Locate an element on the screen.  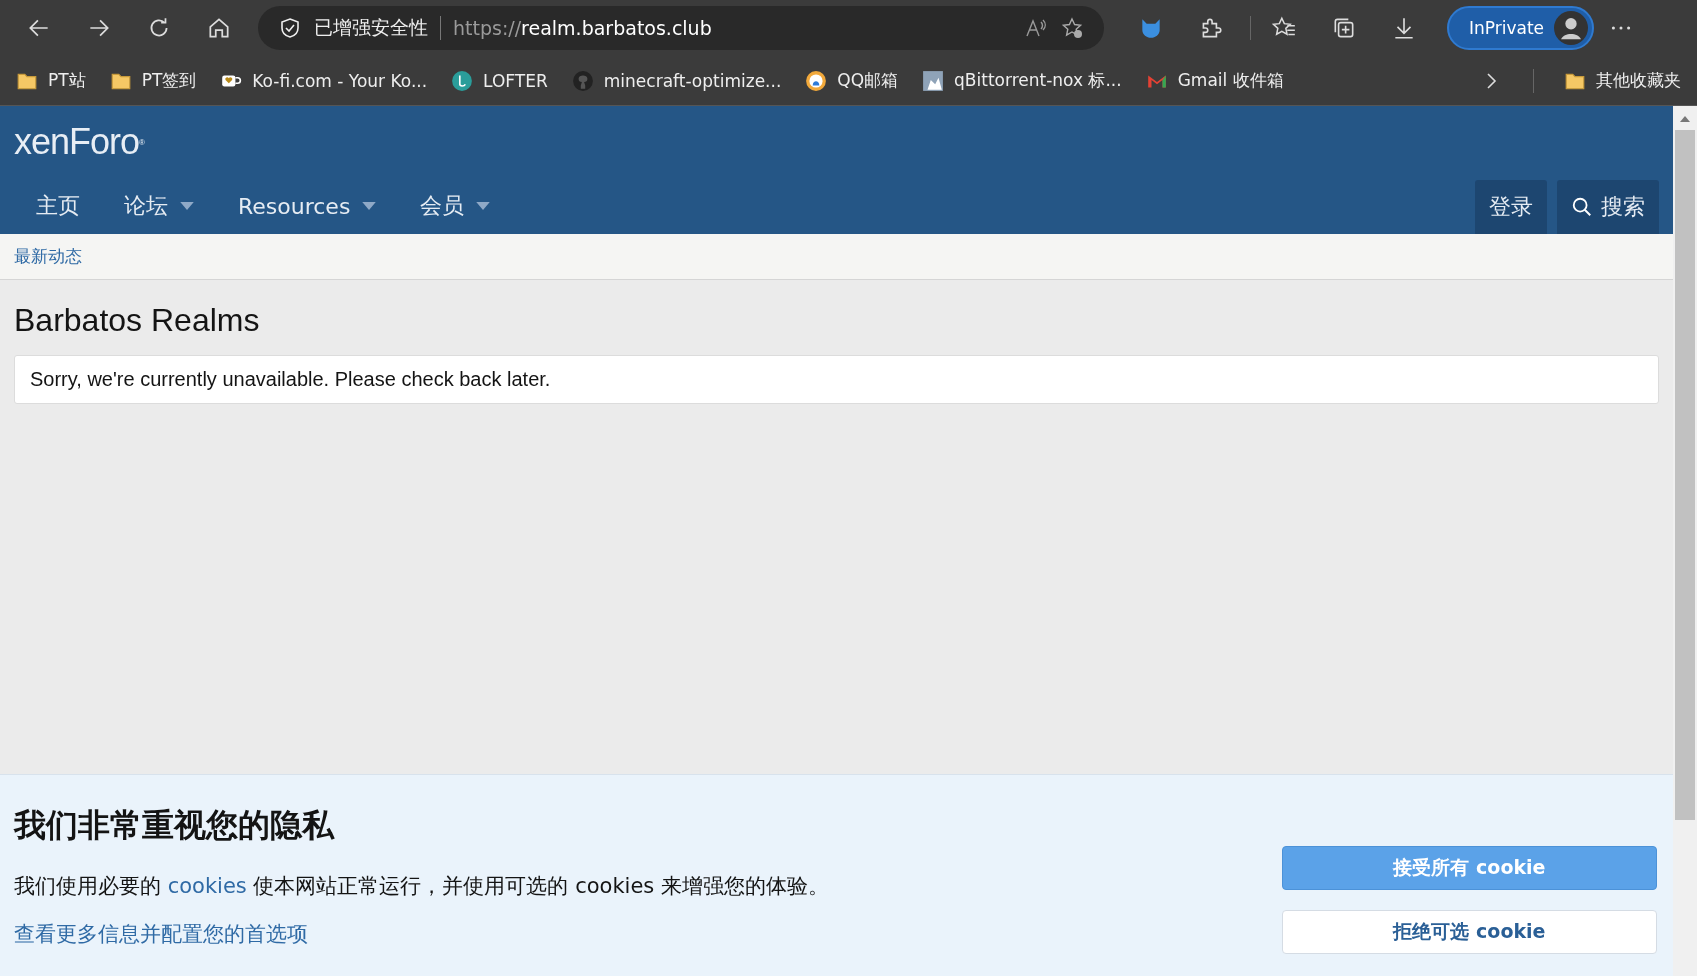
address-bar: 已增强安全性 https://realm.barbatos.club is located at coordinates (681, 28).